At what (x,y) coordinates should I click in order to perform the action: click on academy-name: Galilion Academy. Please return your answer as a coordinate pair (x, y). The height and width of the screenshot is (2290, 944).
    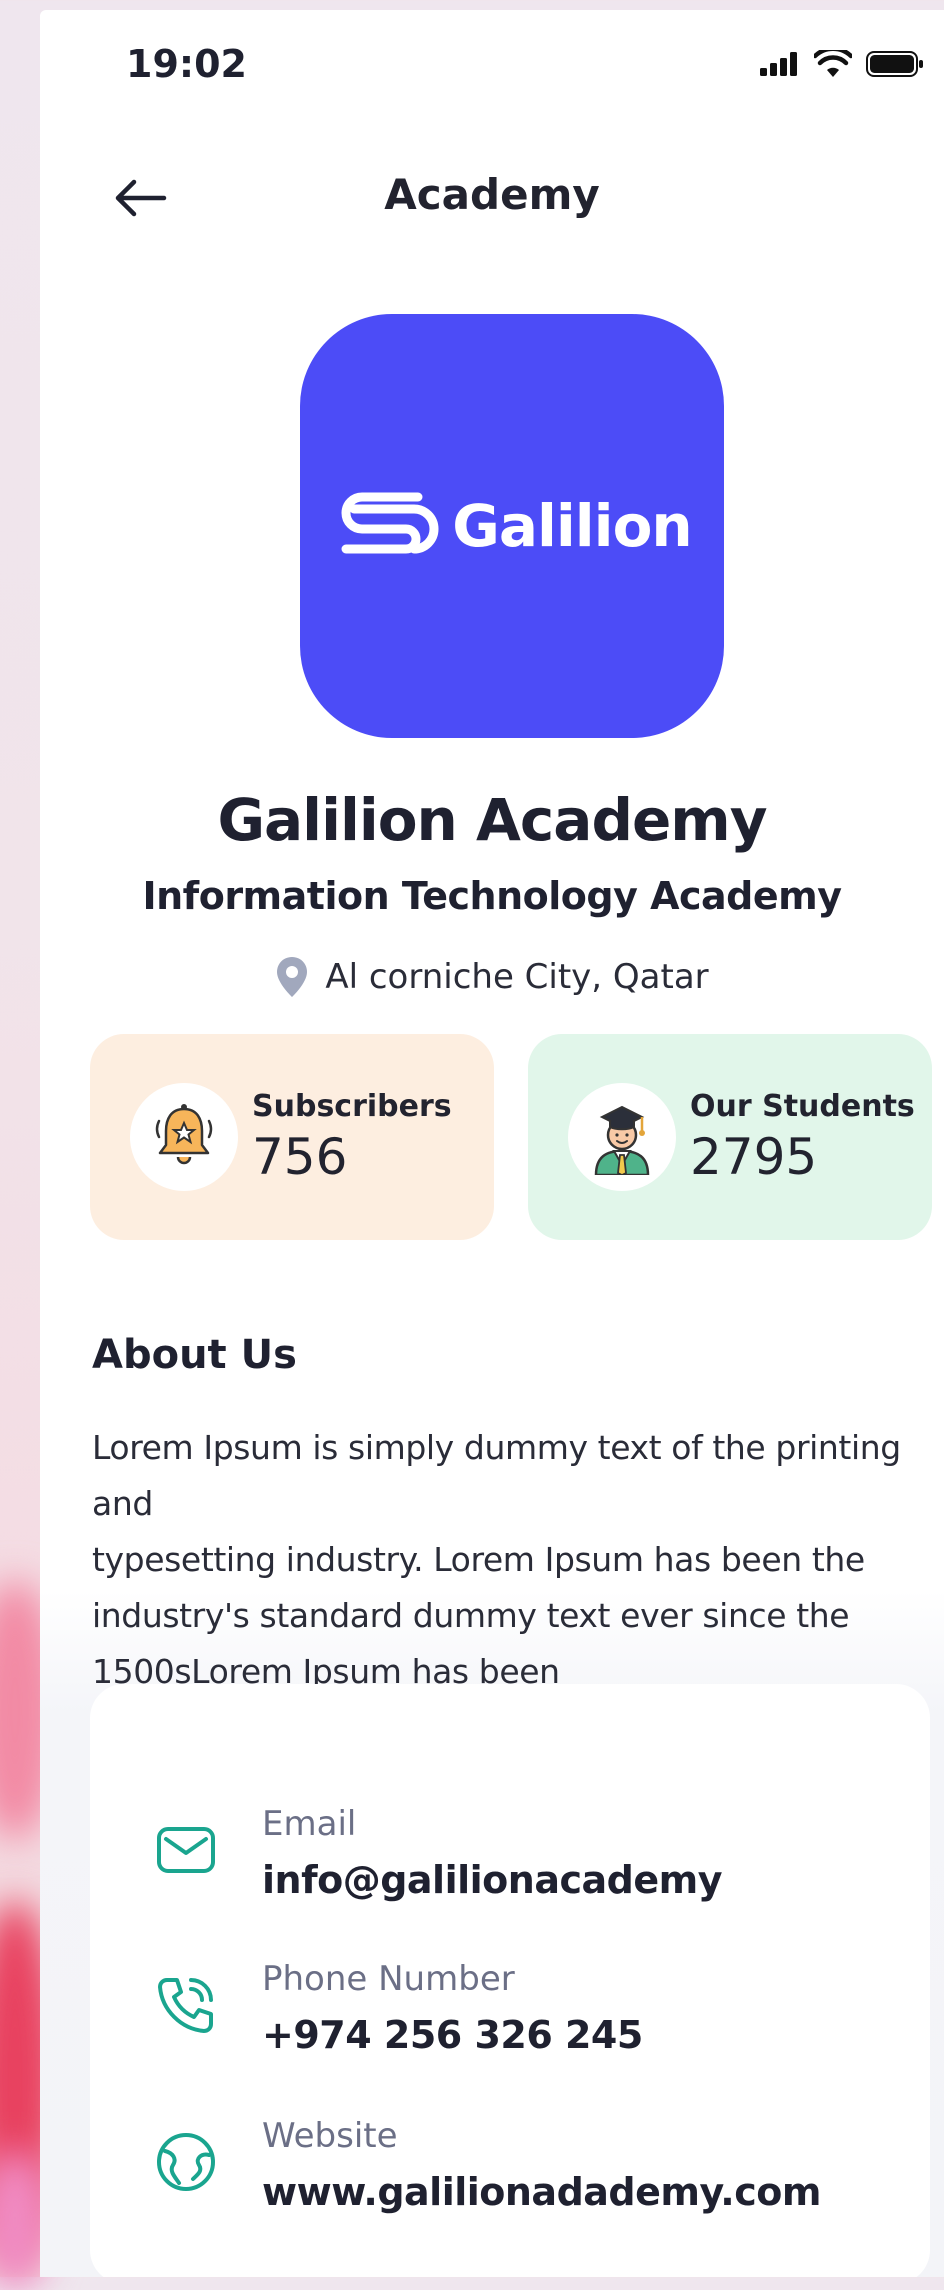
    Looking at the image, I should click on (492, 820).